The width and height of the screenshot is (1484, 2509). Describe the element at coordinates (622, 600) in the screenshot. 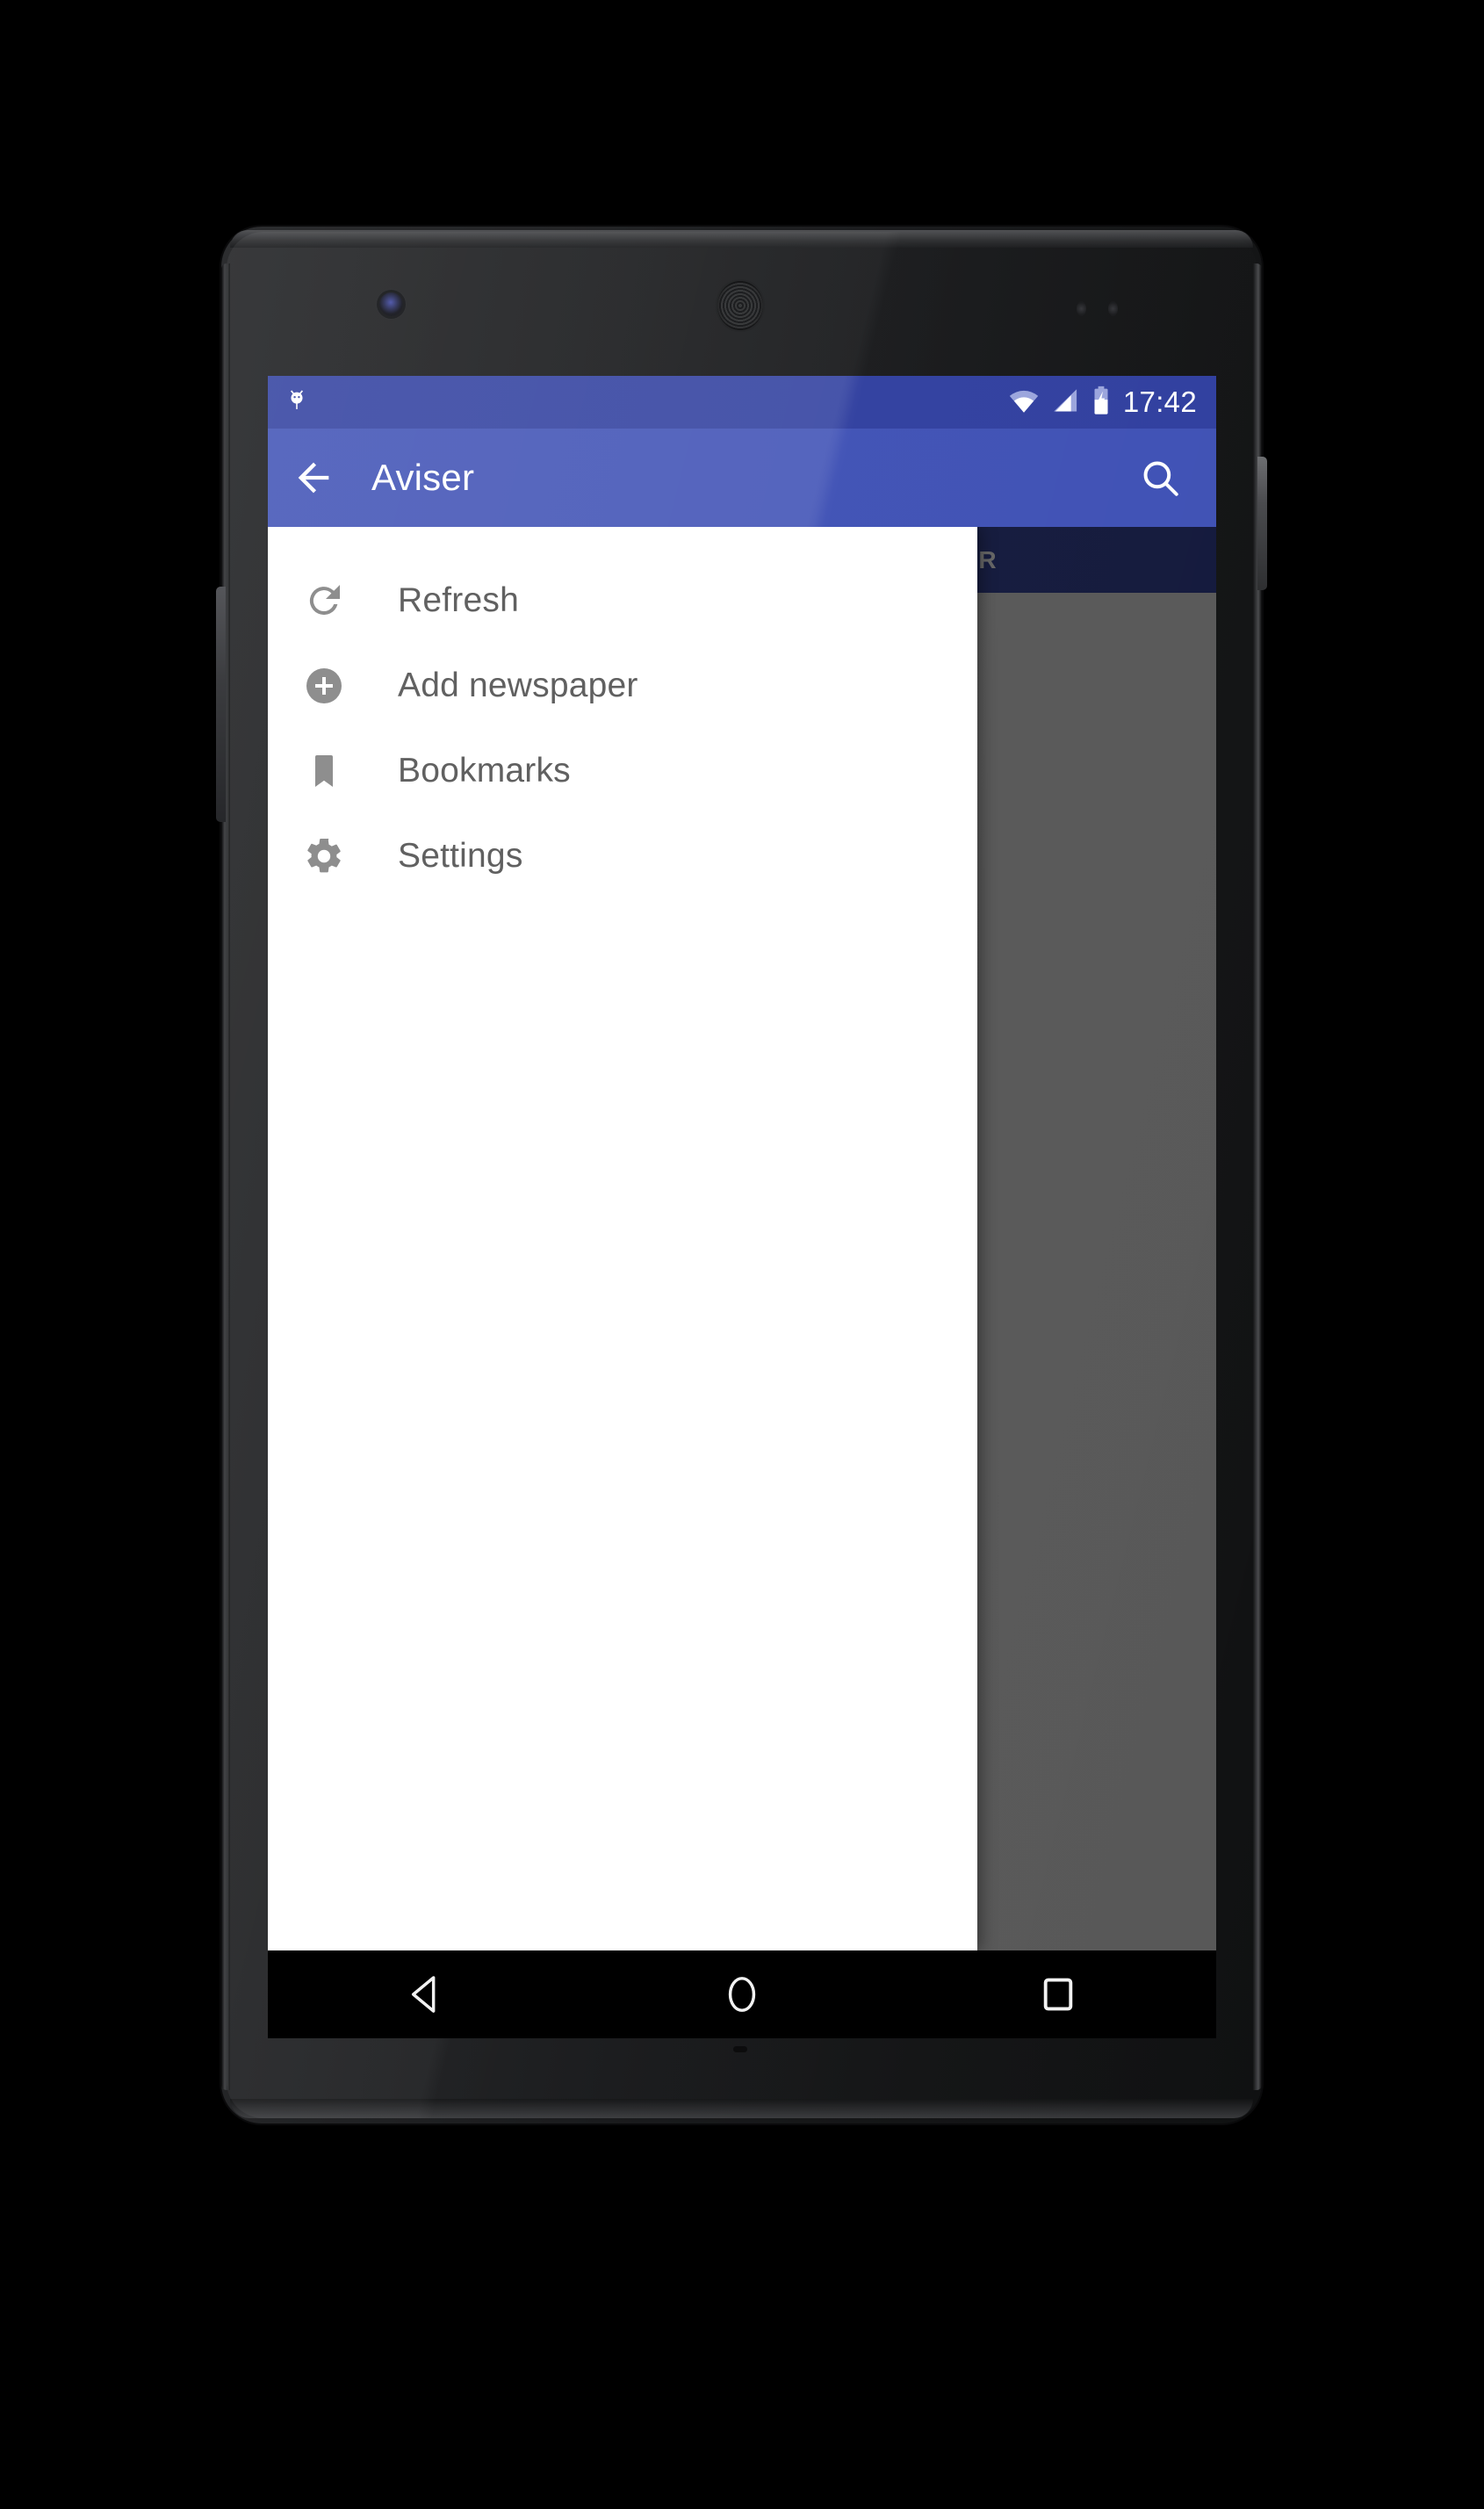

I see `drawer-item-refresh: Refresh` at that location.